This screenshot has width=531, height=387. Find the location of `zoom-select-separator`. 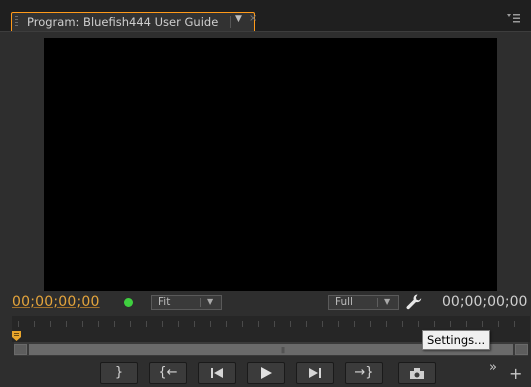

zoom-select-separator is located at coordinates (200, 302).